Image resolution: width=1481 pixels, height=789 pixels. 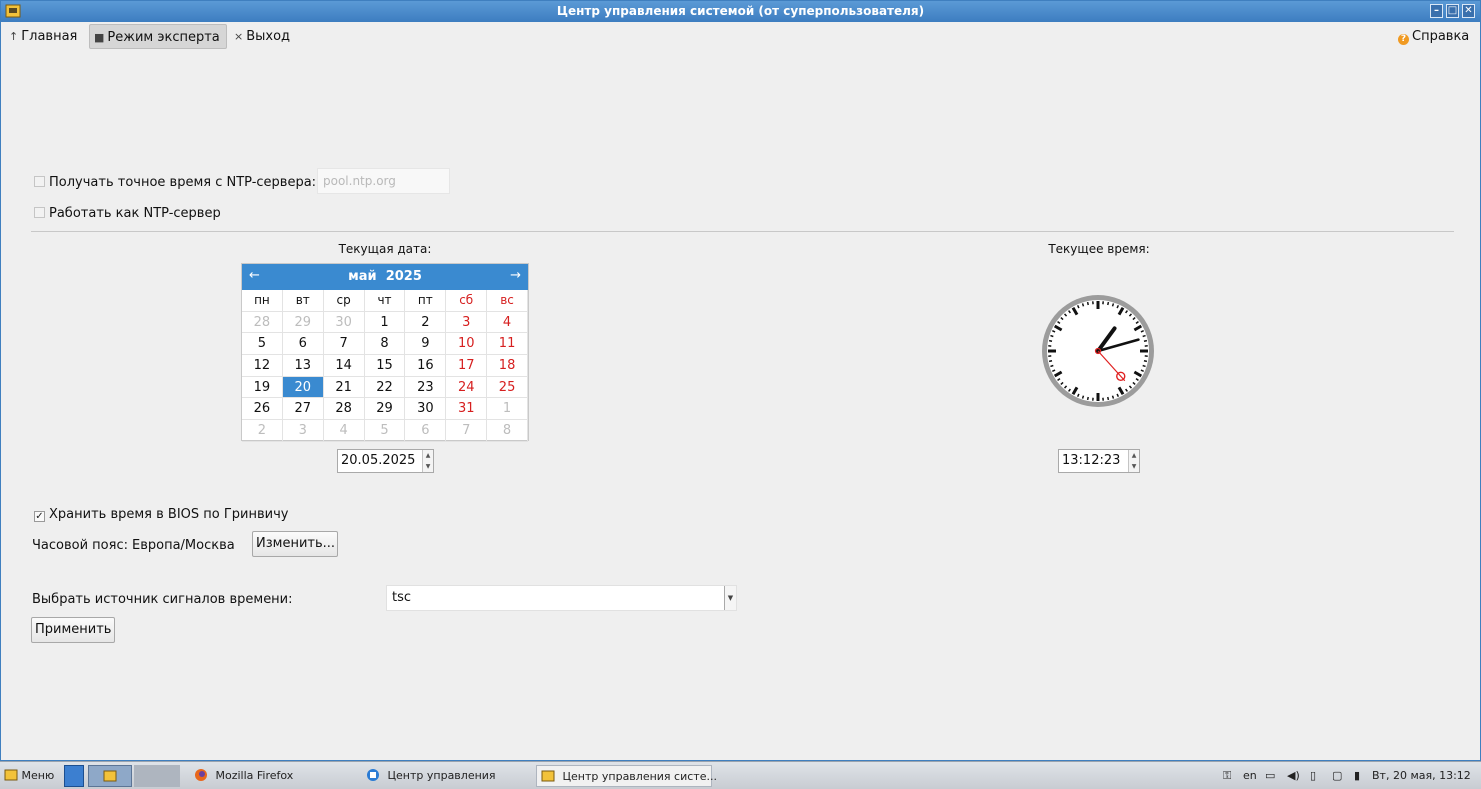 I want to click on ntp-server-input: pool.ntp.org, so click(x=383, y=181).